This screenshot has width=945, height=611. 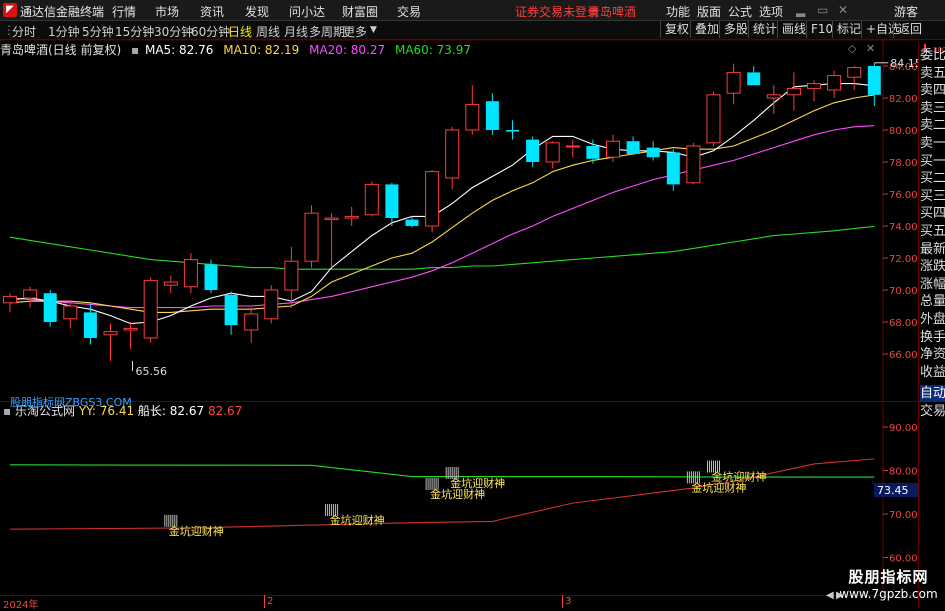 What do you see at coordinates (173, 31) in the screenshot?
I see `period-30min: 30分钟` at bounding box center [173, 31].